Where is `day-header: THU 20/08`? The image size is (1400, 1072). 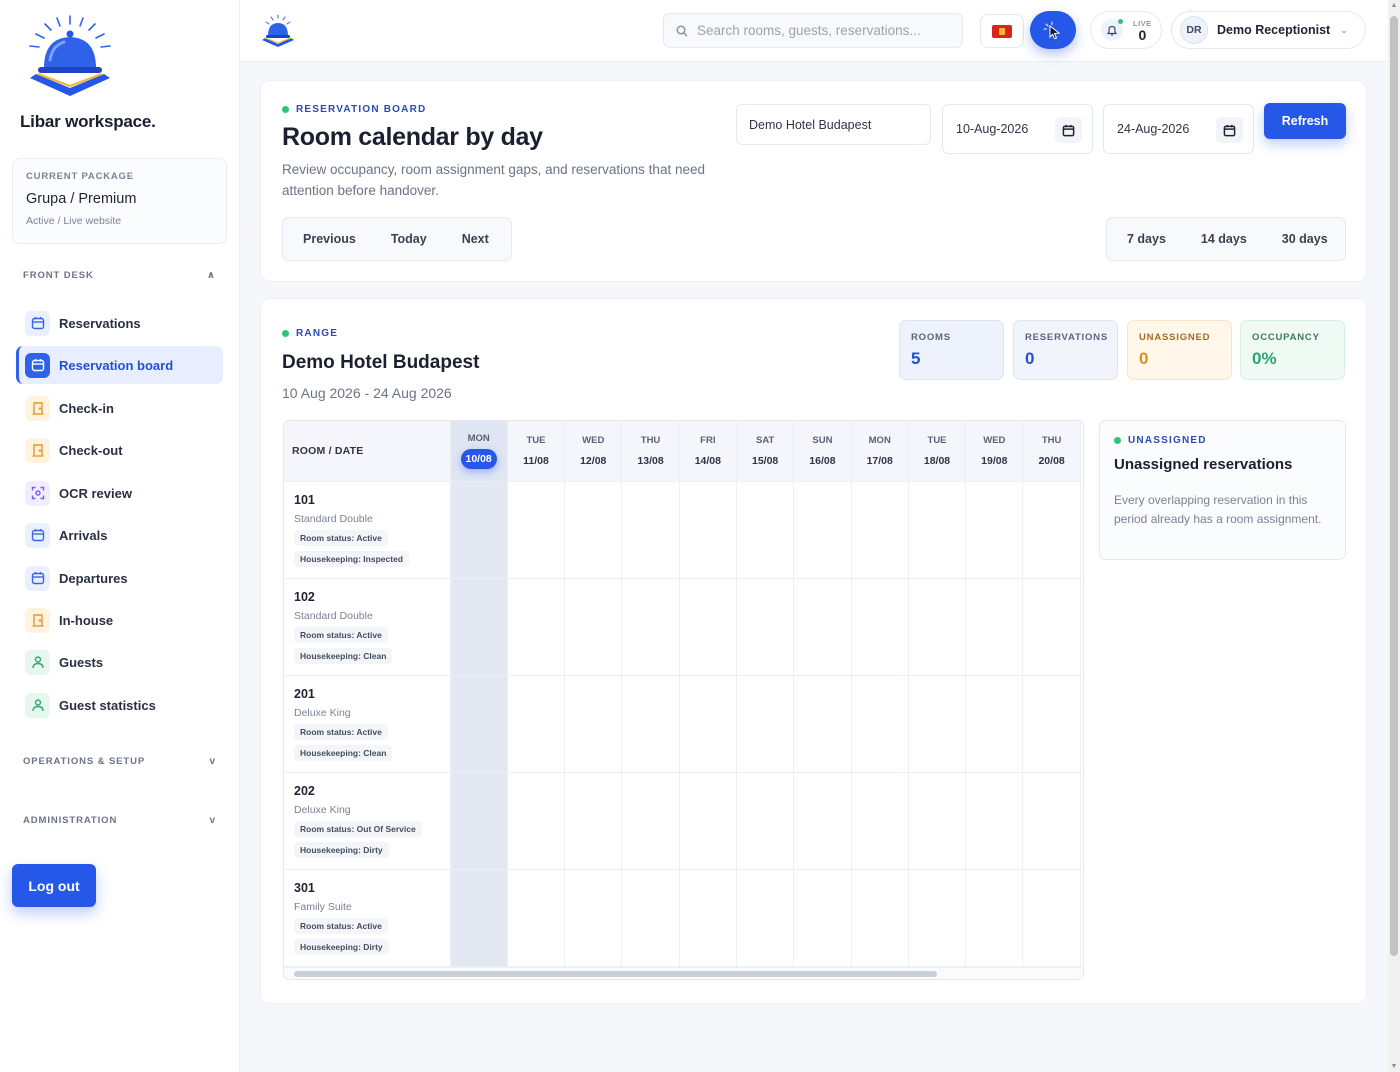 day-header: THU 20/08 is located at coordinates (1051, 451).